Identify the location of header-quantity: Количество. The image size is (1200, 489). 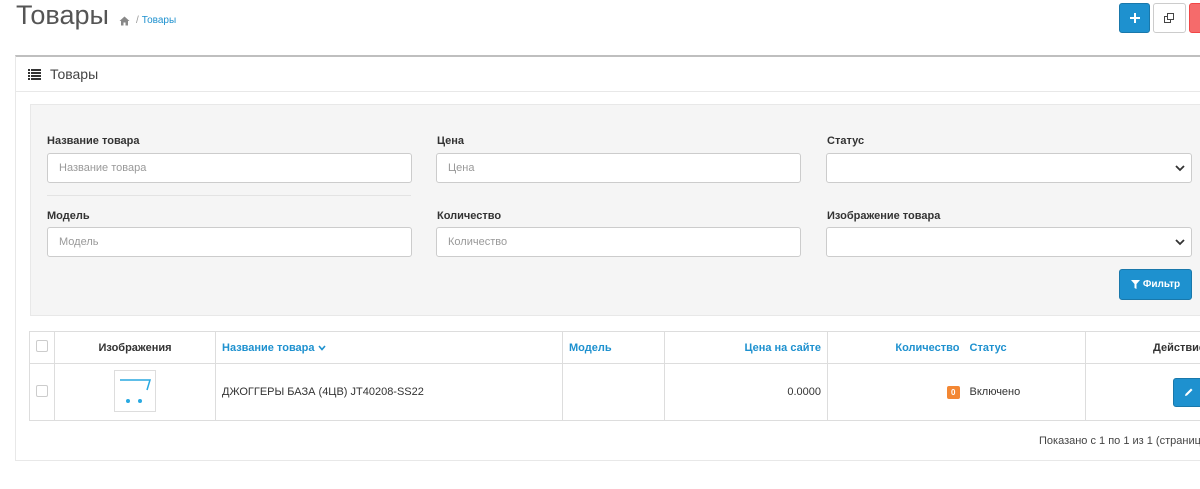
(896, 347).